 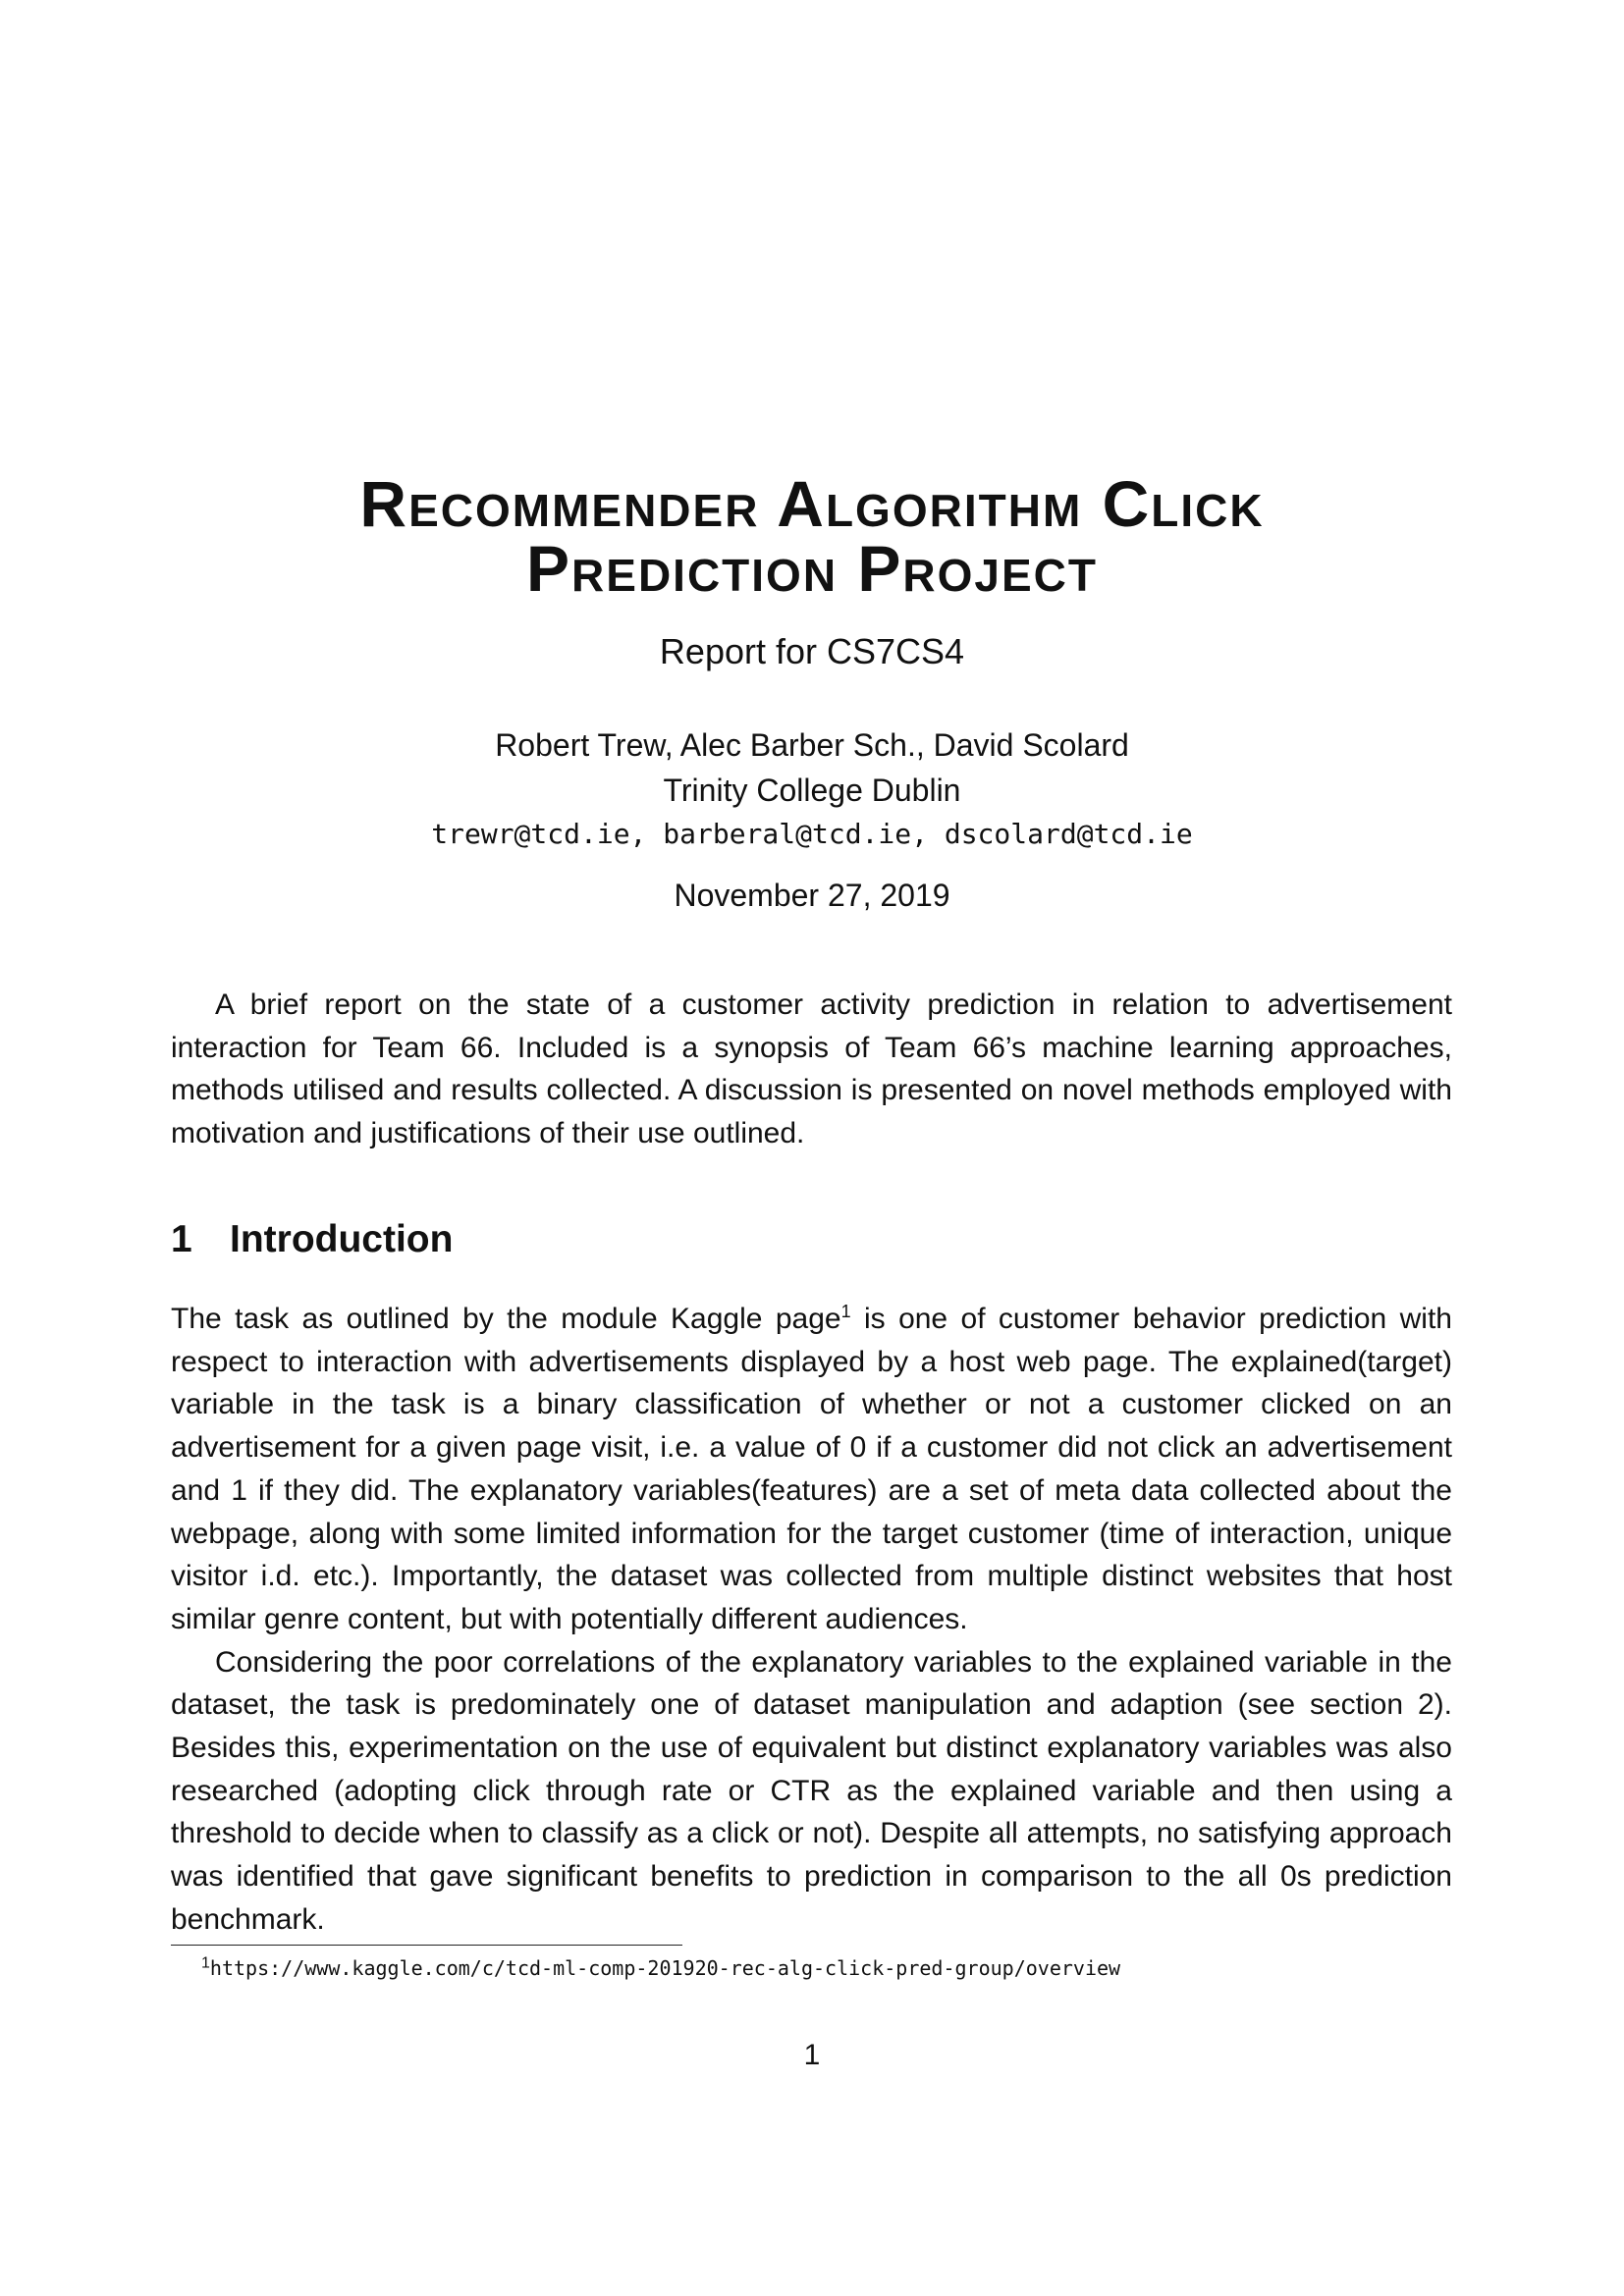 I want to click on section-heading-introduction: 1 Introduction, so click(x=312, y=1239).